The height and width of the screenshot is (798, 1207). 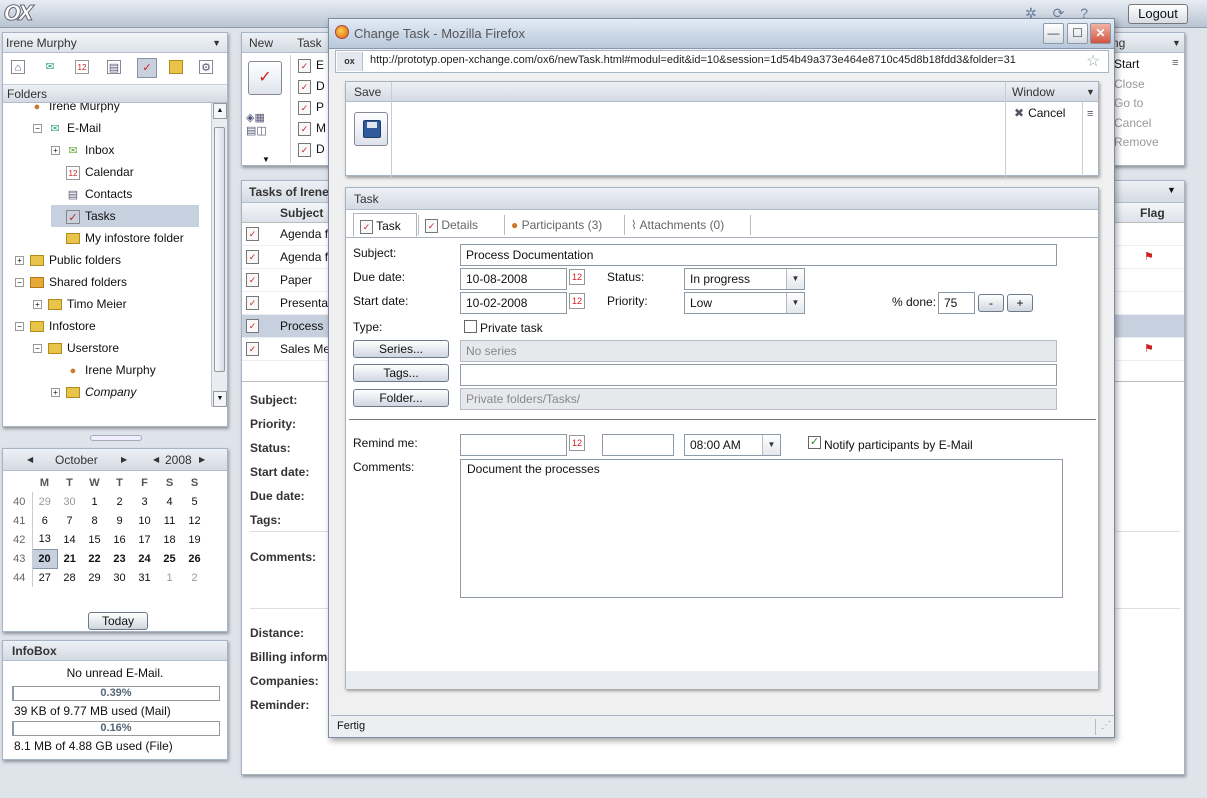 I want to click on next-month-icon: ▶, so click(x=124, y=460).